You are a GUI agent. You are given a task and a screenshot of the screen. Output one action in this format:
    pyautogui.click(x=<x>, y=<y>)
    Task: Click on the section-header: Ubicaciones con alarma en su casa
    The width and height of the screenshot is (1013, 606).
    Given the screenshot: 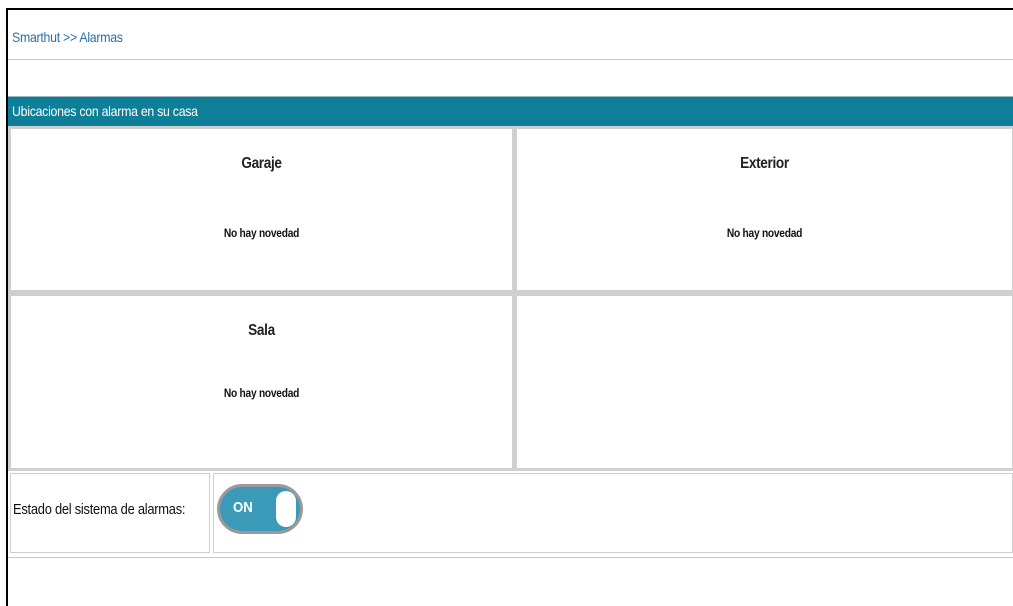 What is the action you would take?
    pyautogui.click(x=510, y=111)
    